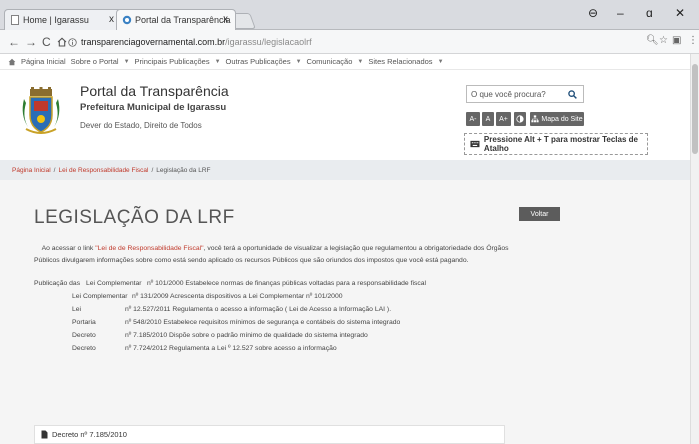  I want to click on keyboard-icon, so click(475, 144).